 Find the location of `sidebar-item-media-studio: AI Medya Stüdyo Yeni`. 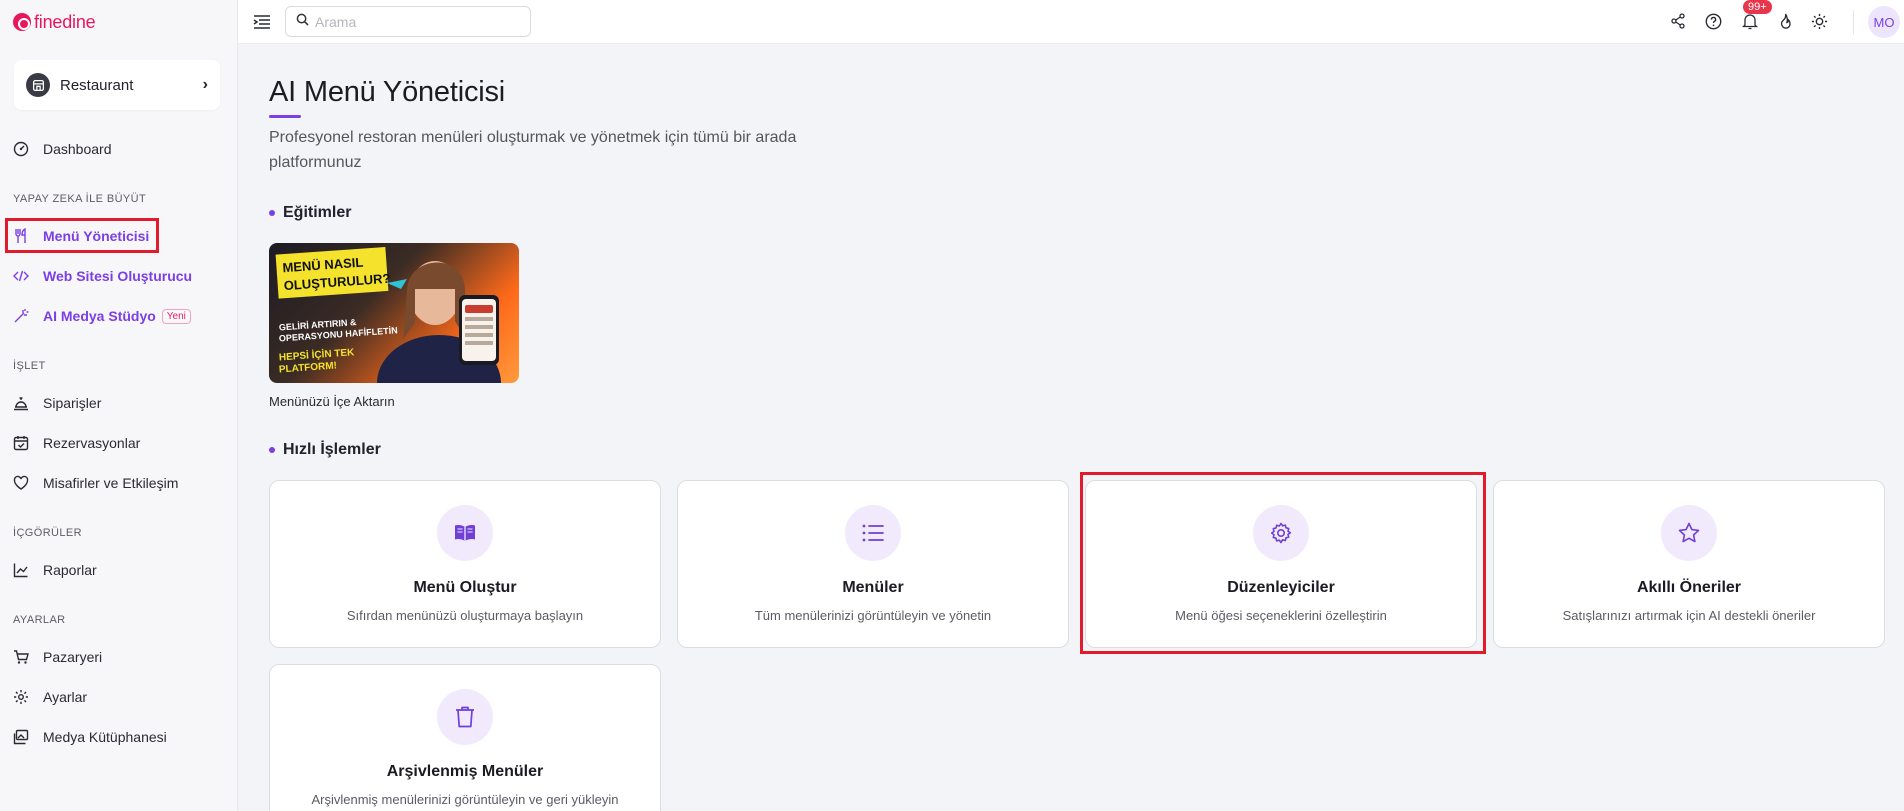

sidebar-item-media-studio: AI Medya Stüdyo Yeni is located at coordinates (101, 316).